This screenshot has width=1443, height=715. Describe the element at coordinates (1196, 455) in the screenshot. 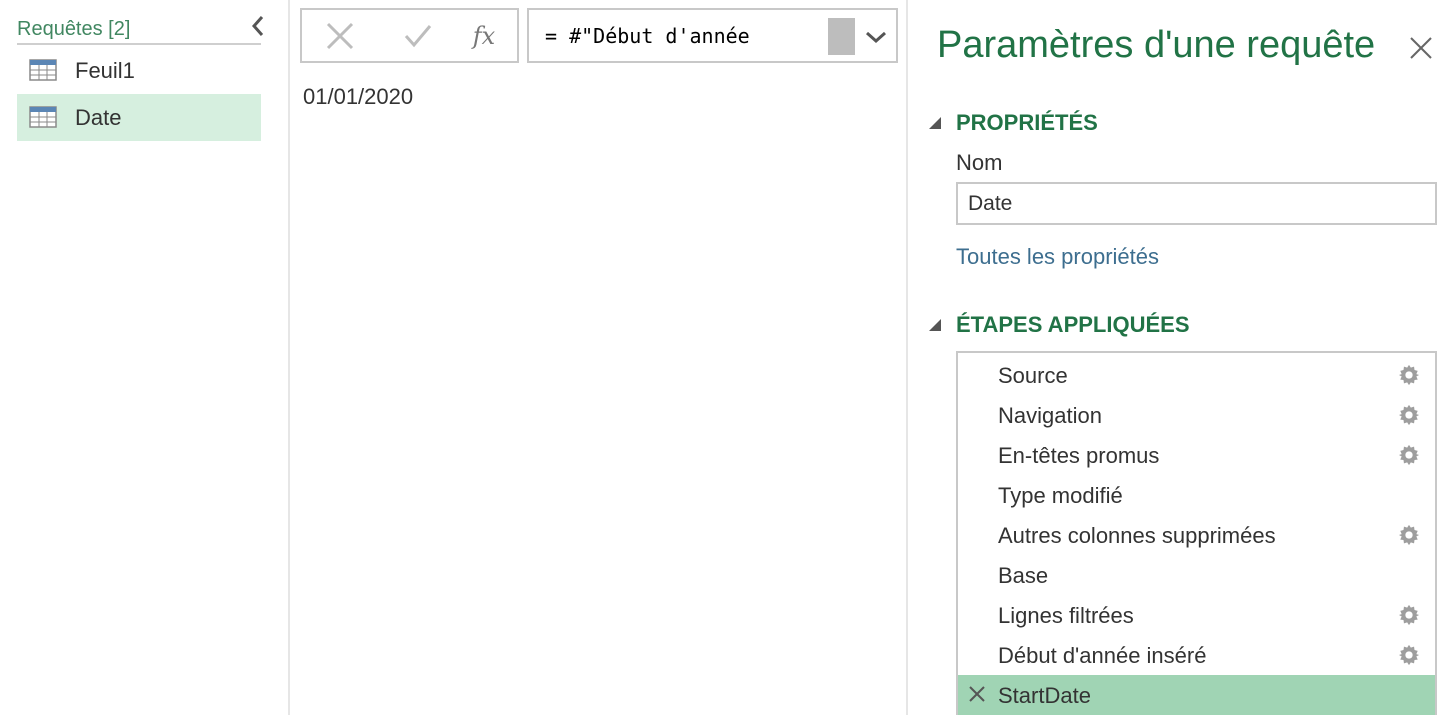

I see `step-promoted-headers: En-têtes promus` at that location.